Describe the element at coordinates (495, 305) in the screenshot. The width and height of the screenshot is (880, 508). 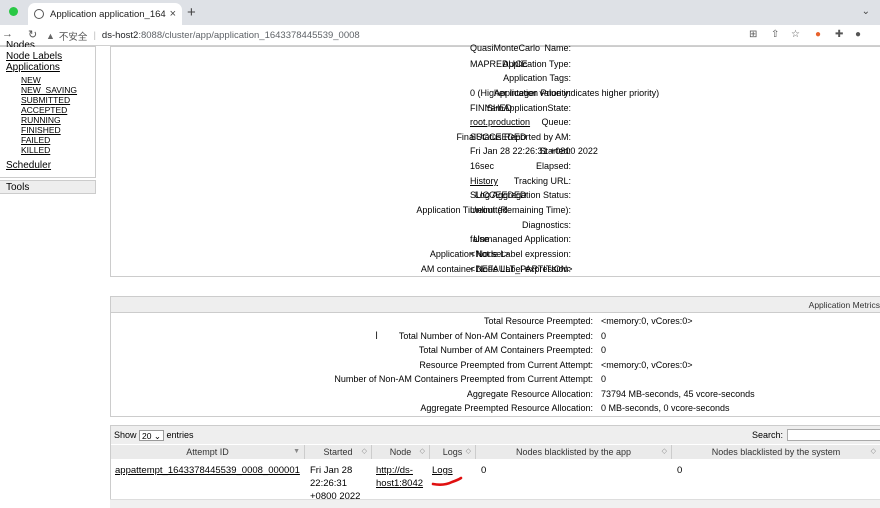
I see `metrics-header: Application Metrics` at that location.